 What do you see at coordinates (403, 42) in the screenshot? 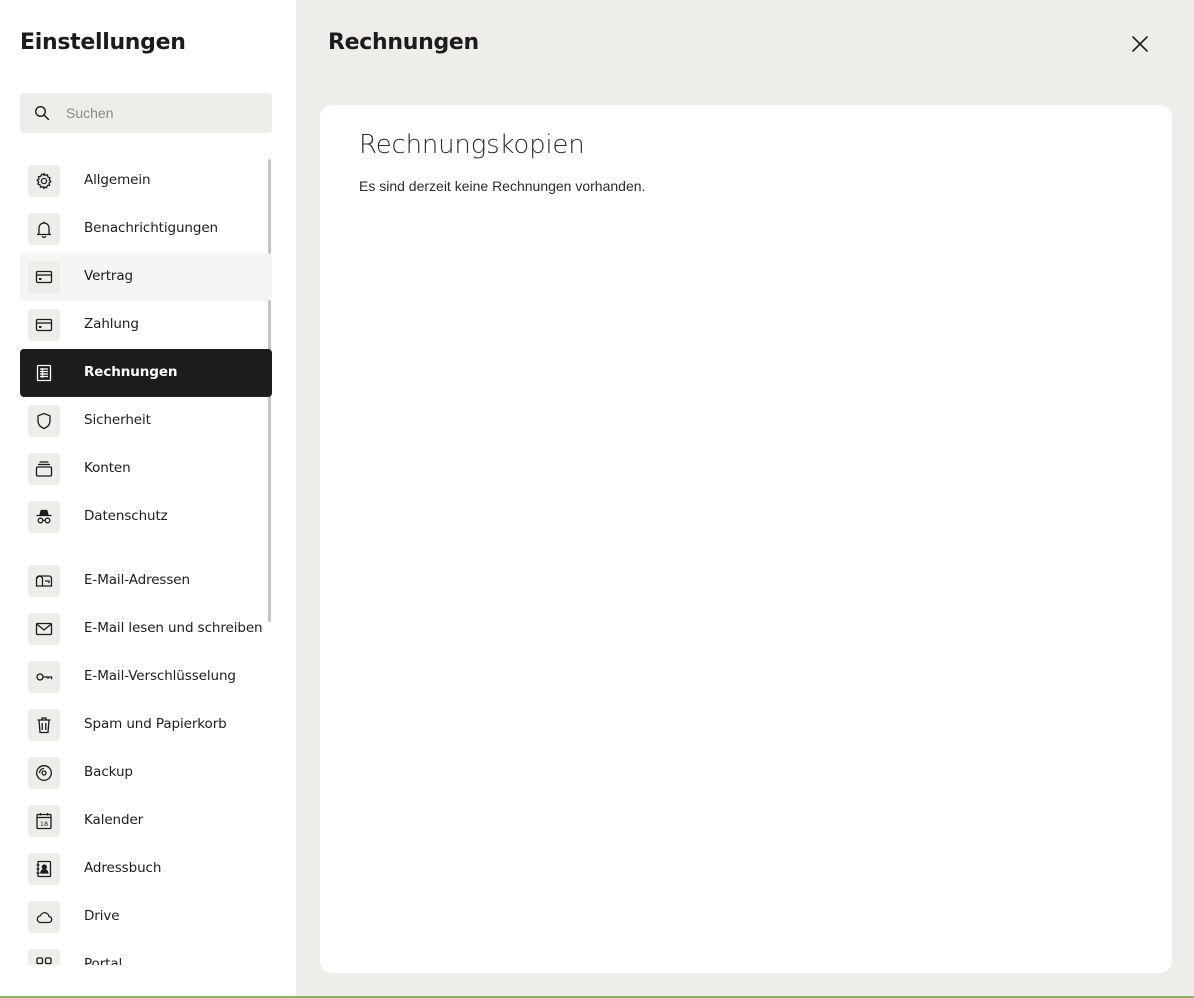
I see `page-title: Rechnungen` at bounding box center [403, 42].